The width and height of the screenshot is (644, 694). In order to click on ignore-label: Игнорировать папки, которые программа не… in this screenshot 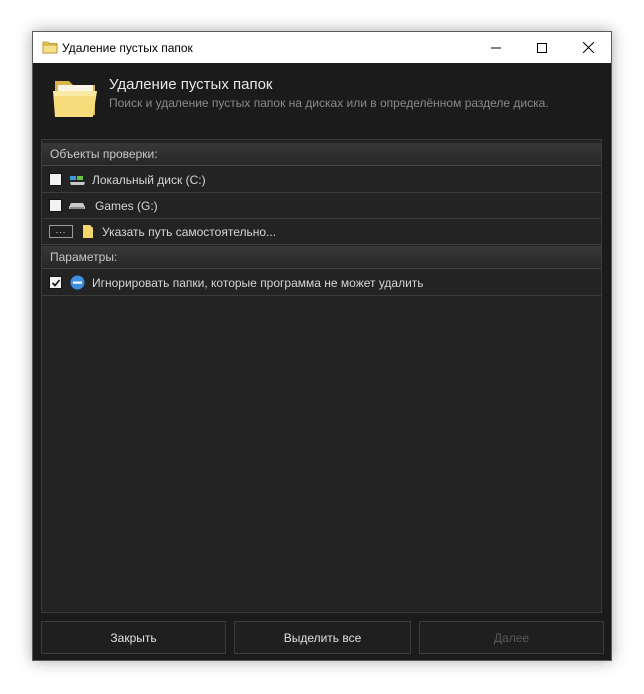, I will do `click(258, 283)`.